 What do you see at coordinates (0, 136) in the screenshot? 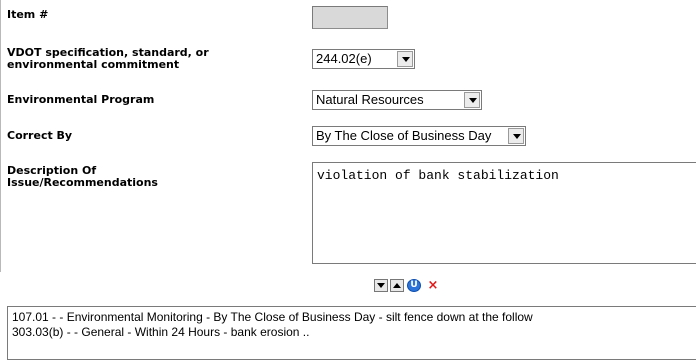
I see `form-left-border` at bounding box center [0, 136].